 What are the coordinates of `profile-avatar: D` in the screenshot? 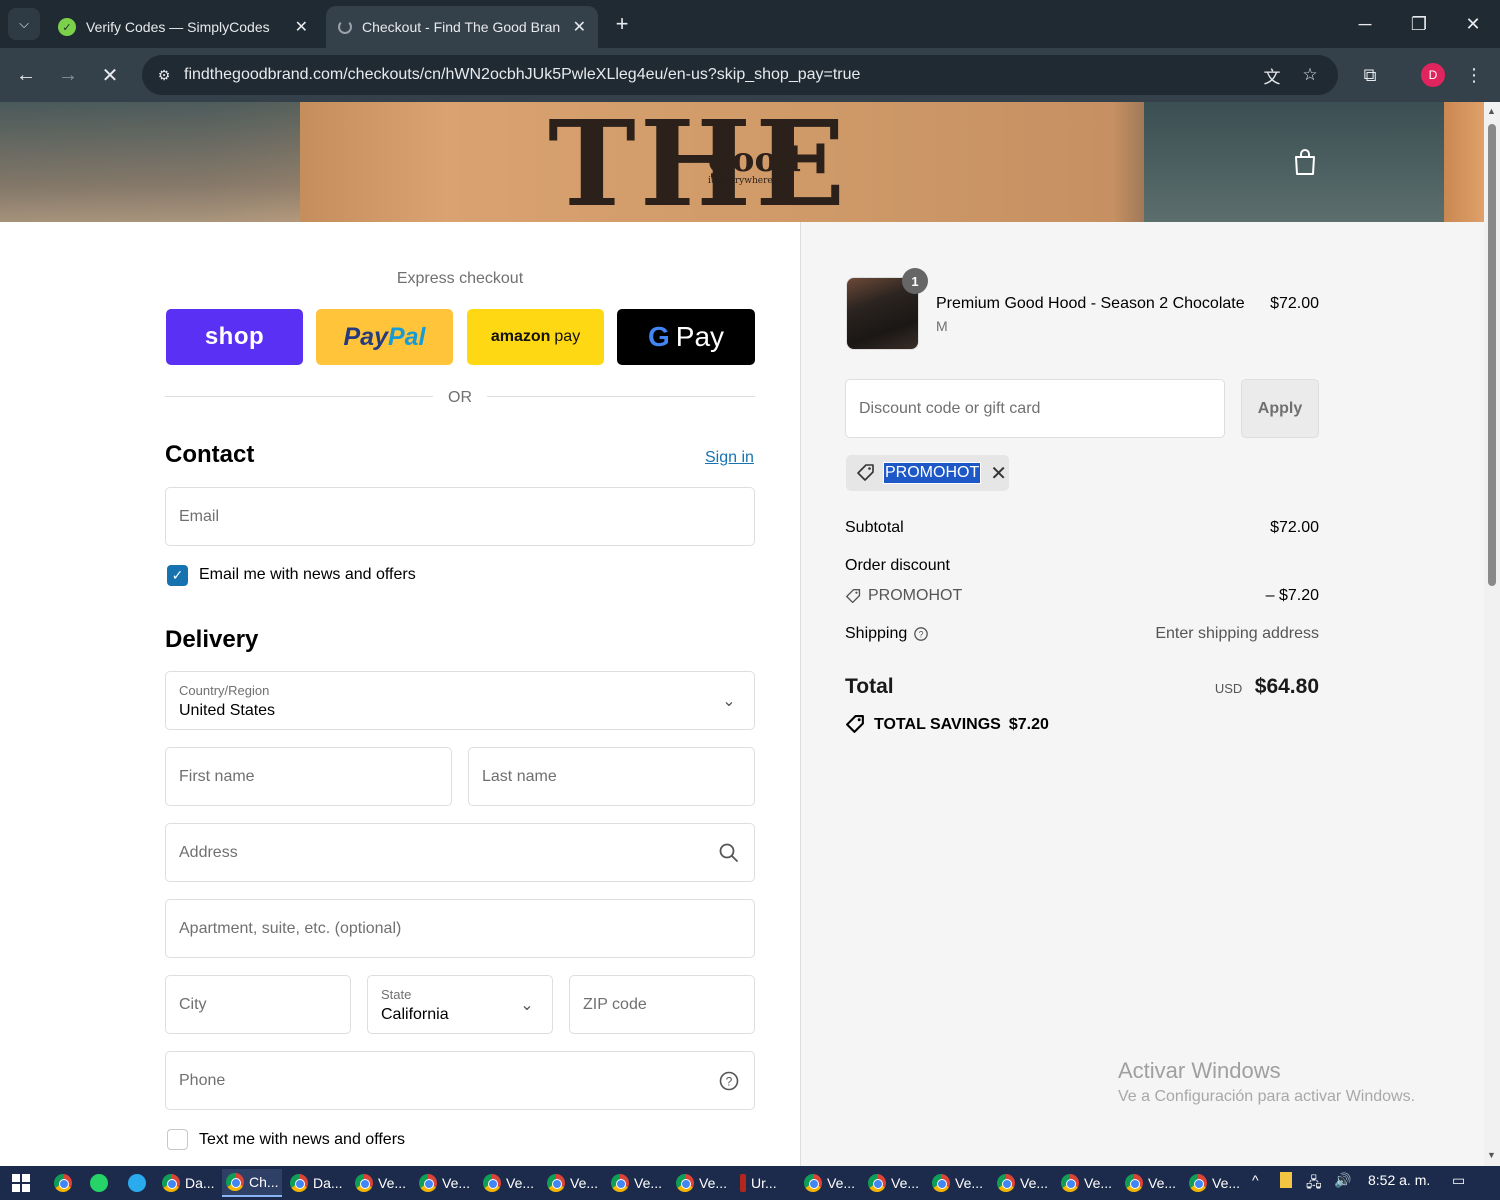 It's located at (1433, 75).